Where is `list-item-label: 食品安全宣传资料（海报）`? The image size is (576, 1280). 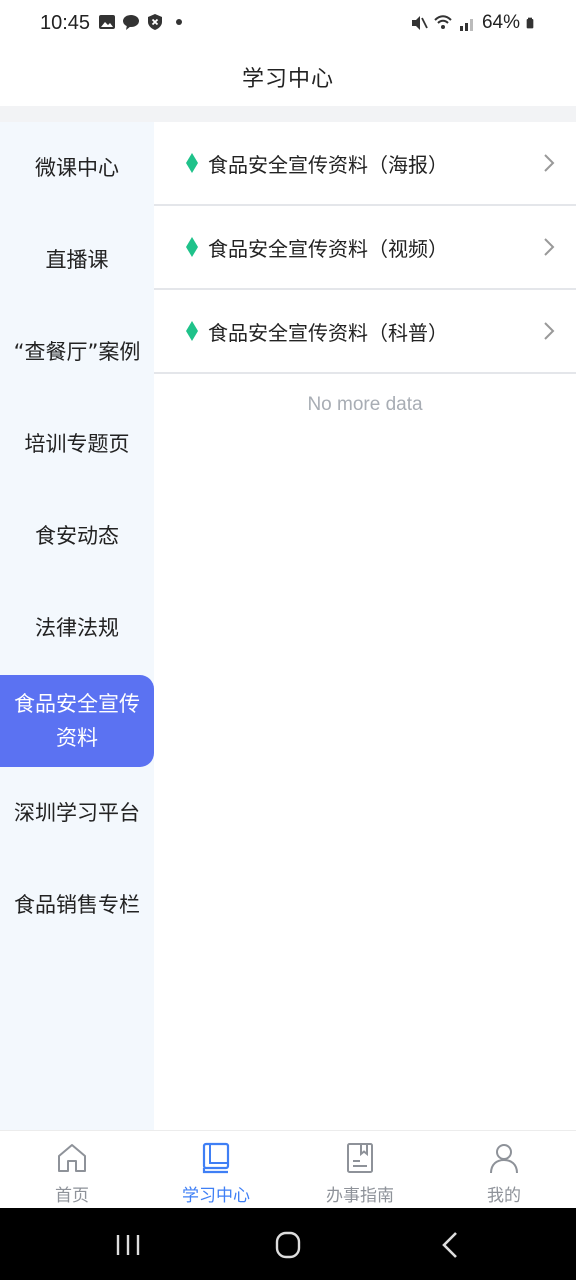
list-item-label: 食品安全宣传资料（海报） is located at coordinates (328, 164).